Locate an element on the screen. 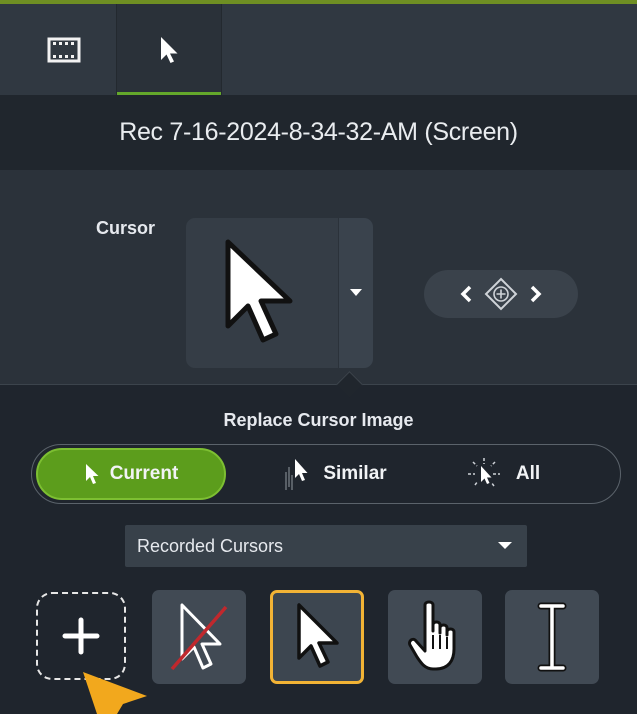 Image resolution: width=637 pixels, height=714 pixels. add-keyframe-icon is located at coordinates (501, 294).